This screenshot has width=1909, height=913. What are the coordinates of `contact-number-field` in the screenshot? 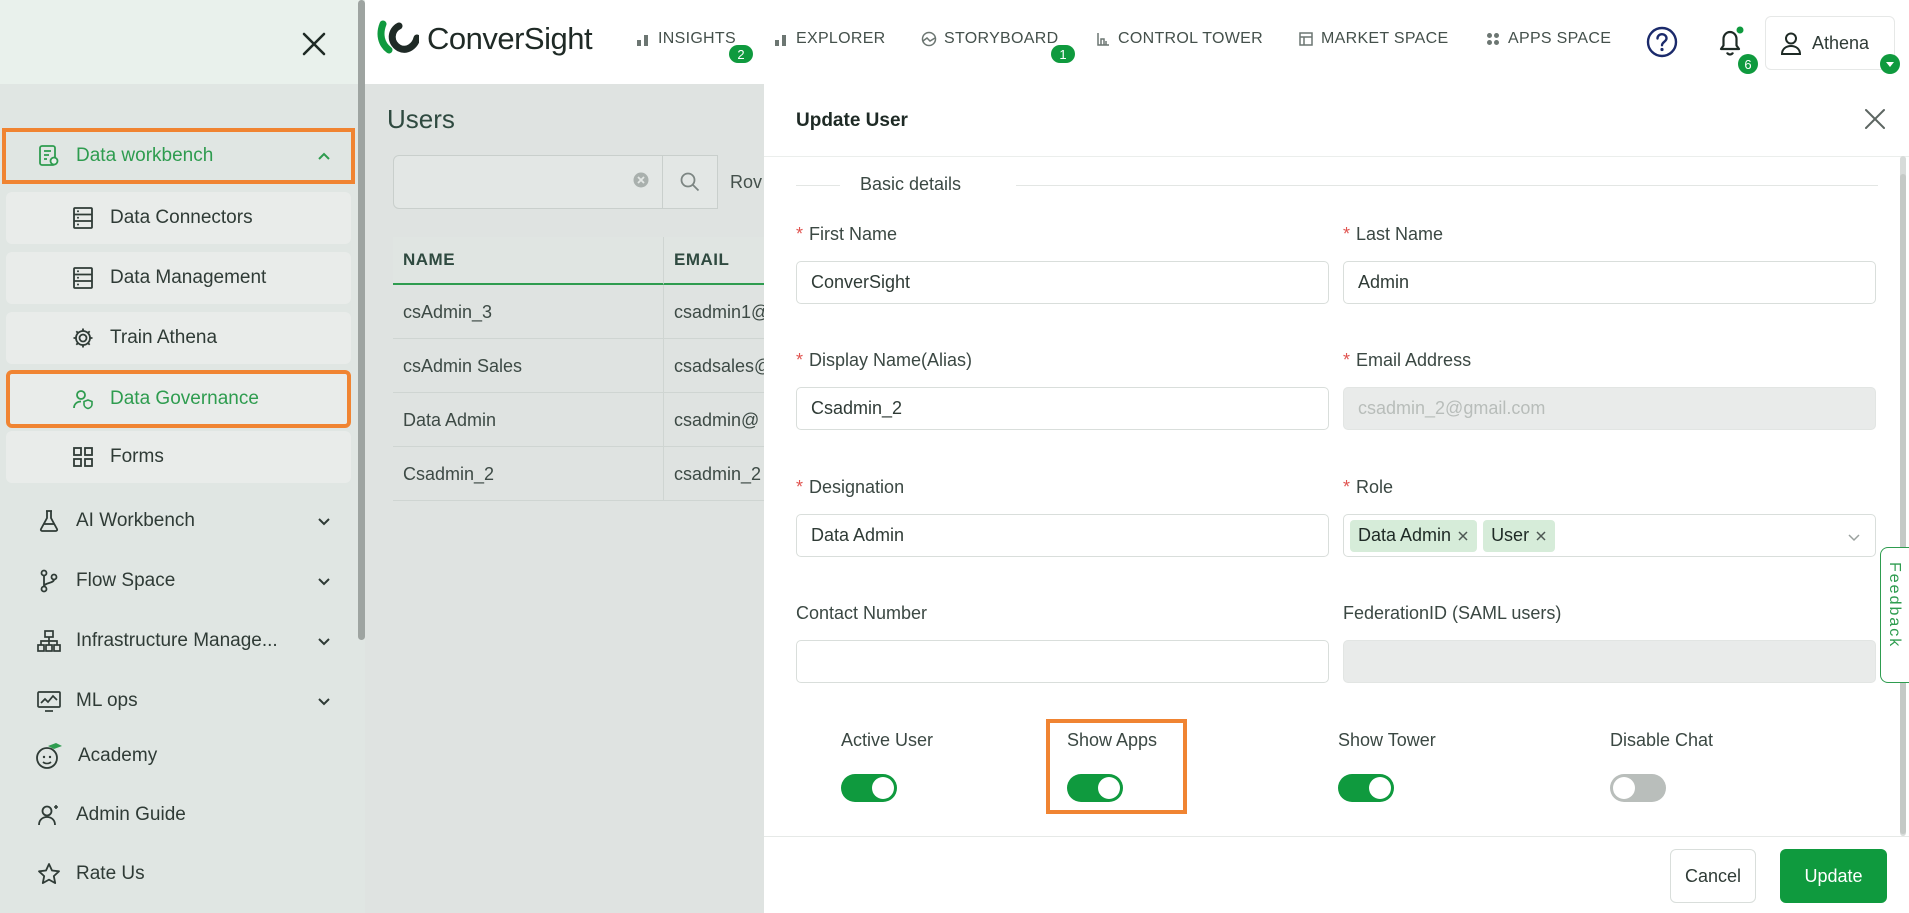 It's located at (1062, 661).